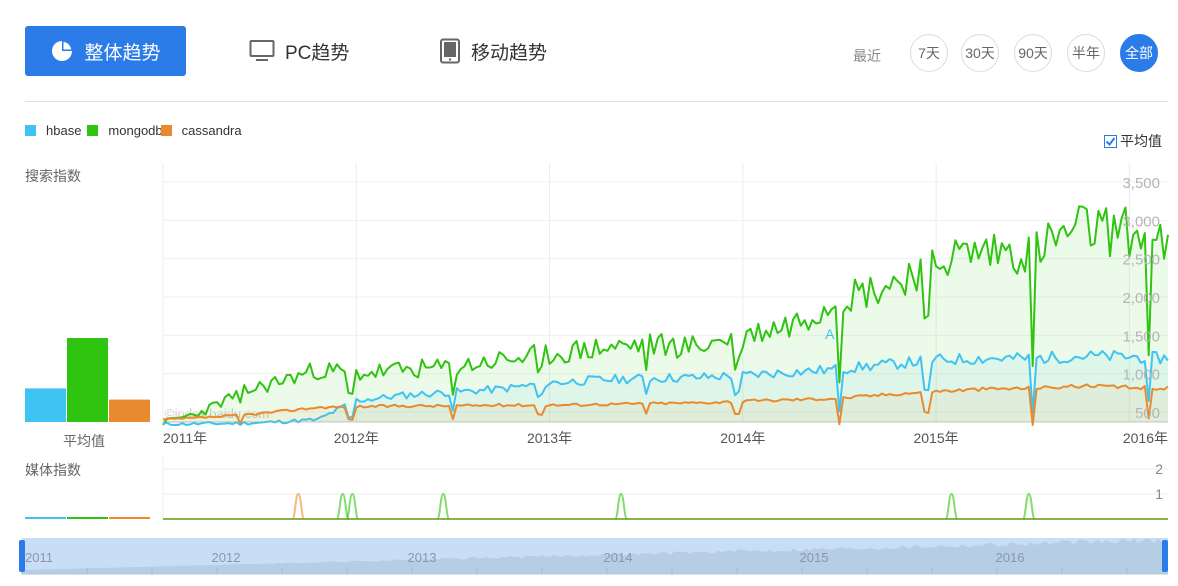  I want to click on x-tick-label: 2015年, so click(935, 438).